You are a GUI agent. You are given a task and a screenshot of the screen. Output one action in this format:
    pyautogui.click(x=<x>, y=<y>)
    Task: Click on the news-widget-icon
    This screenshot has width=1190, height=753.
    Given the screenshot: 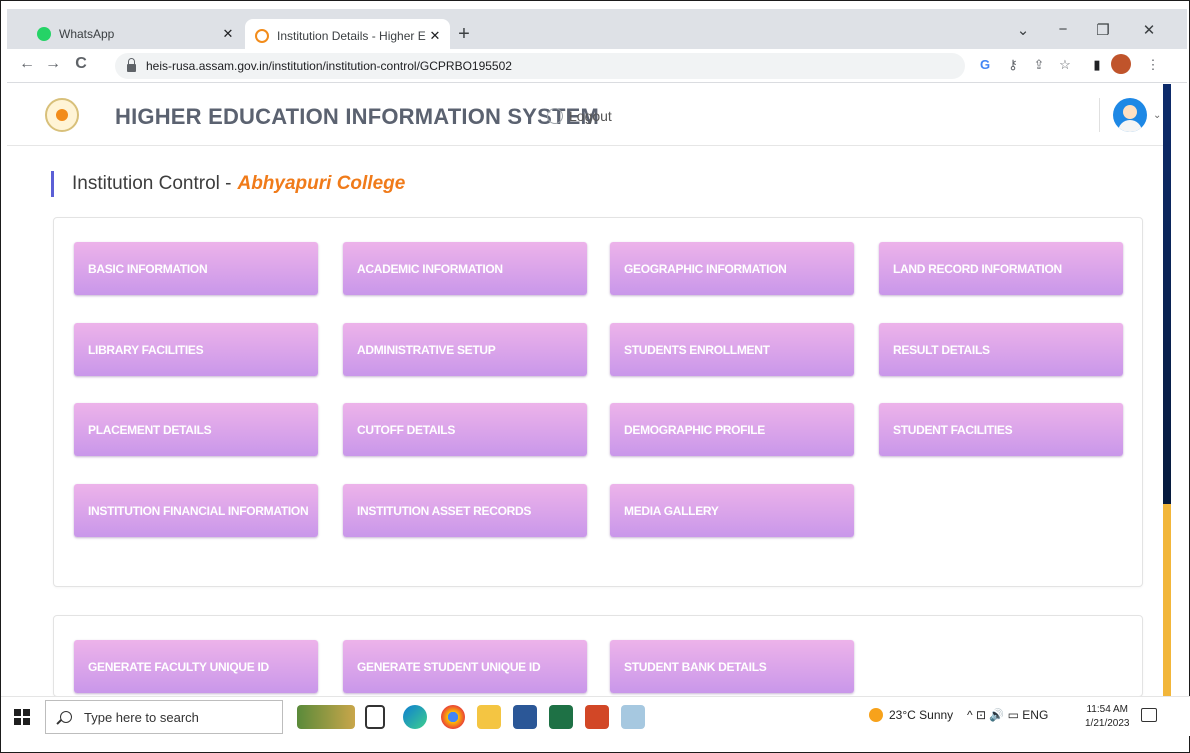 What is the action you would take?
    pyautogui.click(x=326, y=717)
    